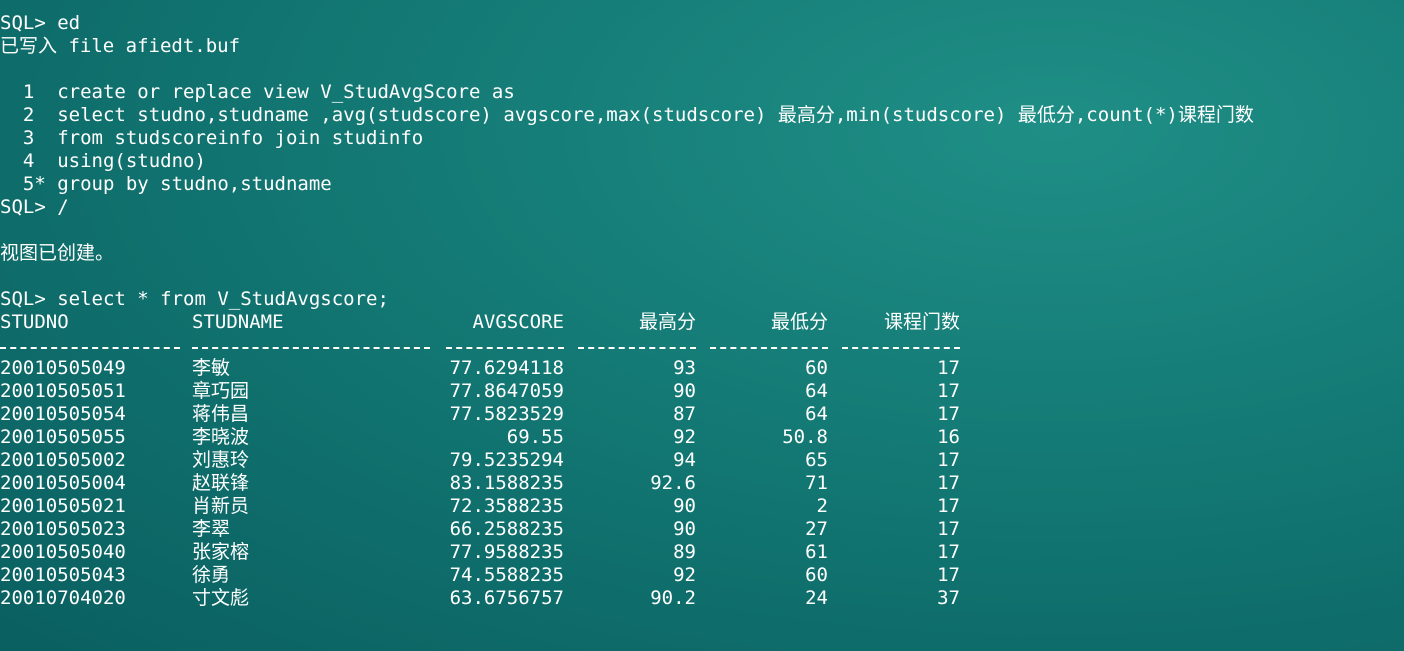  I want to click on terminal-line: SQL> ed, so click(40, 23).